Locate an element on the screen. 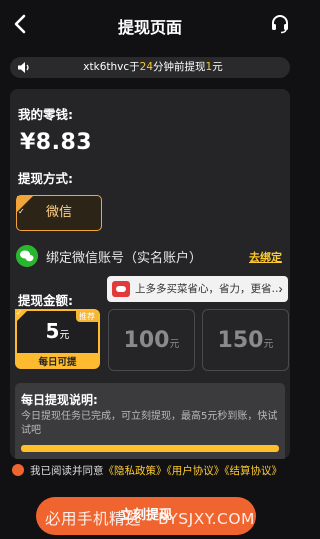 This screenshot has width=320, height=539. notice-pre: 于 is located at coordinates (134, 67).